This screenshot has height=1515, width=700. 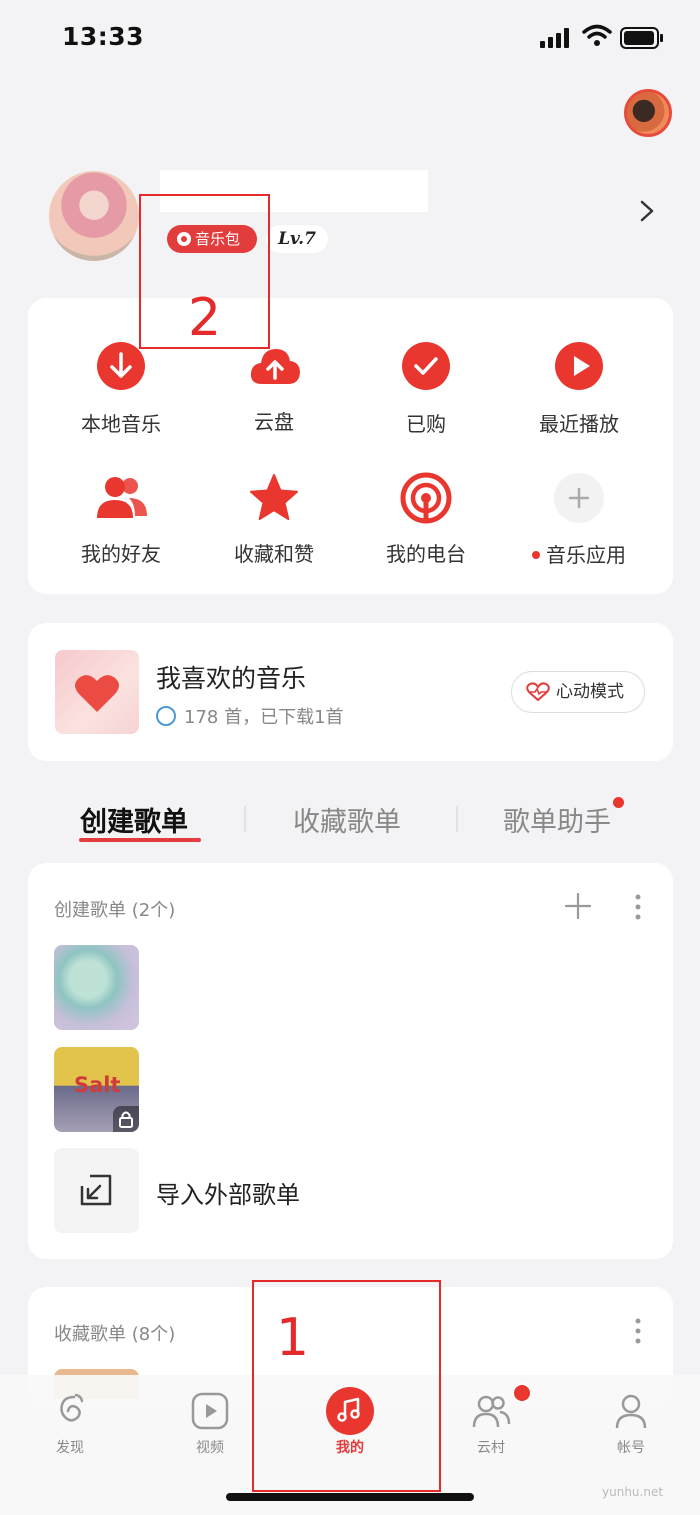 What do you see at coordinates (579, 424) in the screenshot?
I see `grid-label: 最近播放` at bounding box center [579, 424].